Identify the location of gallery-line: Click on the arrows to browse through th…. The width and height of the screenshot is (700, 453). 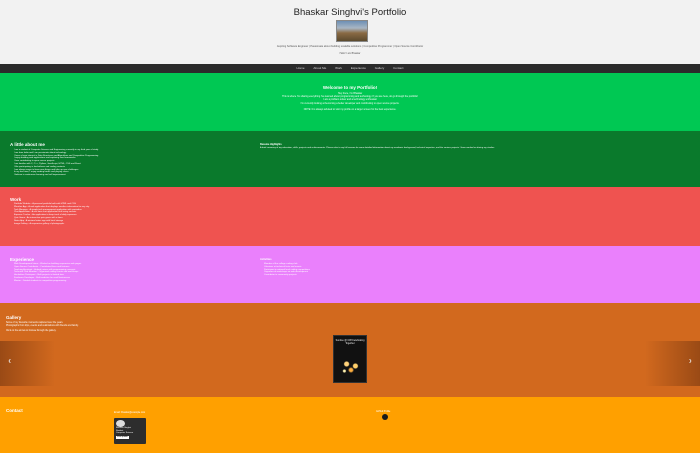
(31, 331).